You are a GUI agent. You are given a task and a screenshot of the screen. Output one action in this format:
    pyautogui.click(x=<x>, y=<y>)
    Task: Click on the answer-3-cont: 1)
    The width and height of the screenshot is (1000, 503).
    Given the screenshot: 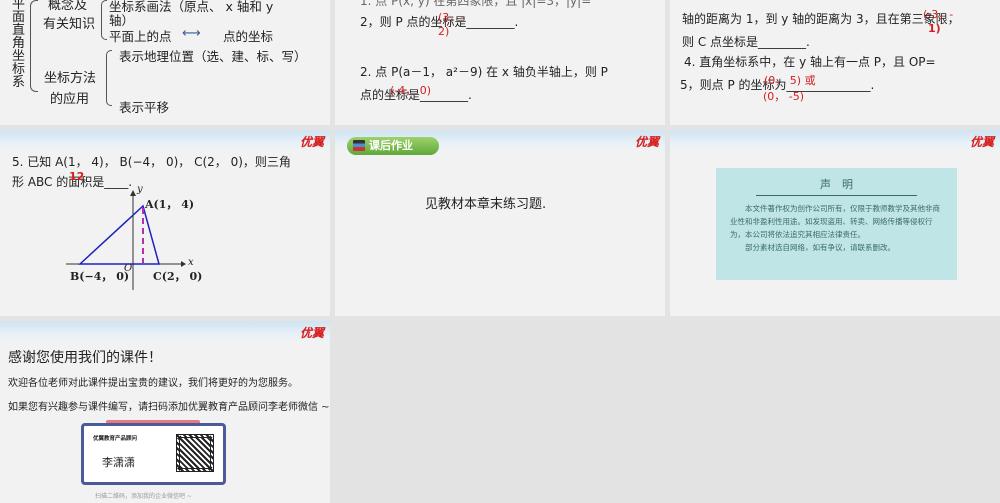 What is the action you would take?
    pyautogui.click(x=934, y=28)
    